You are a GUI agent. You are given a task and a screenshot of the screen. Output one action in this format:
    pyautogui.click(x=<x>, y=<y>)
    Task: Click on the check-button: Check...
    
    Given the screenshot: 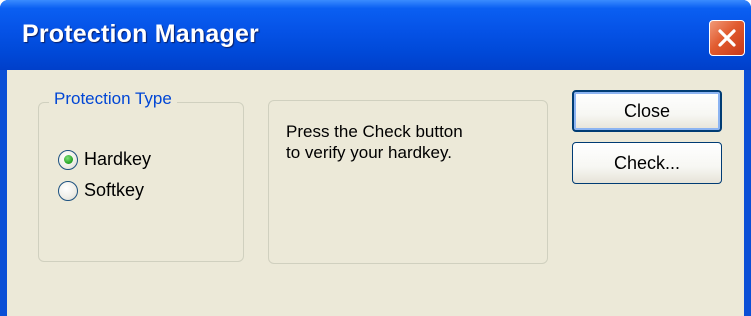 What is the action you would take?
    pyautogui.click(x=647, y=163)
    